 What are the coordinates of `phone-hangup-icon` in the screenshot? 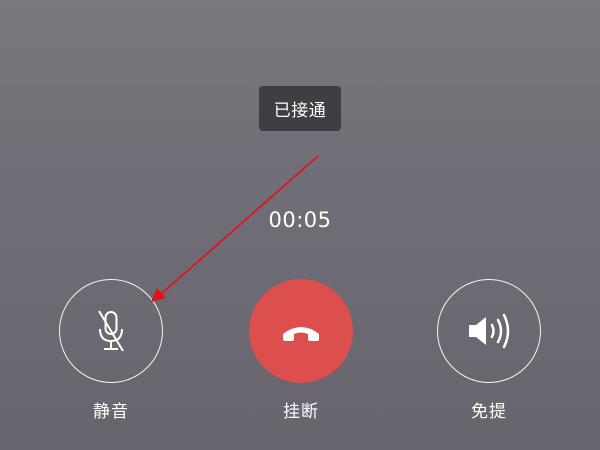 It's located at (301, 334).